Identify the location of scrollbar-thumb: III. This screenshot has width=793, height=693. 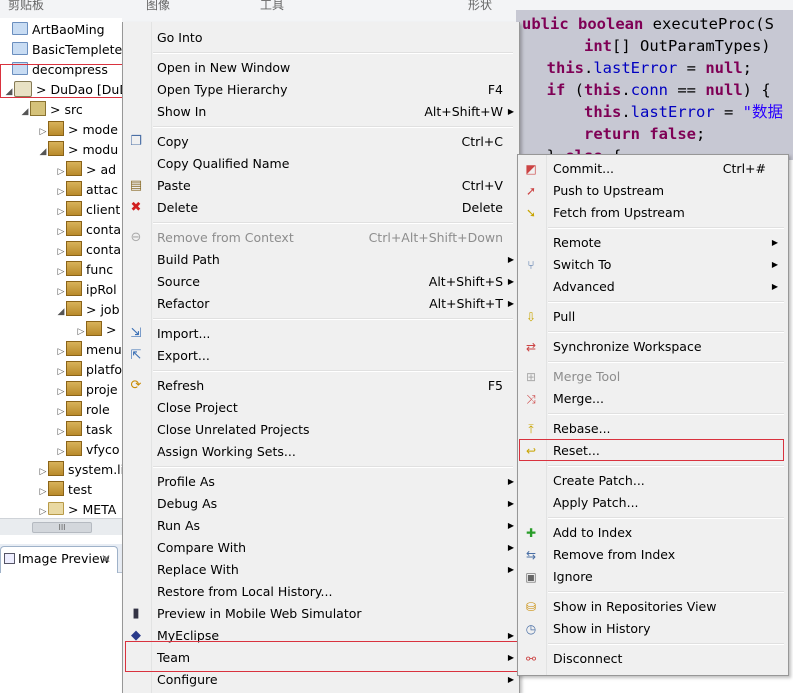
(62, 527).